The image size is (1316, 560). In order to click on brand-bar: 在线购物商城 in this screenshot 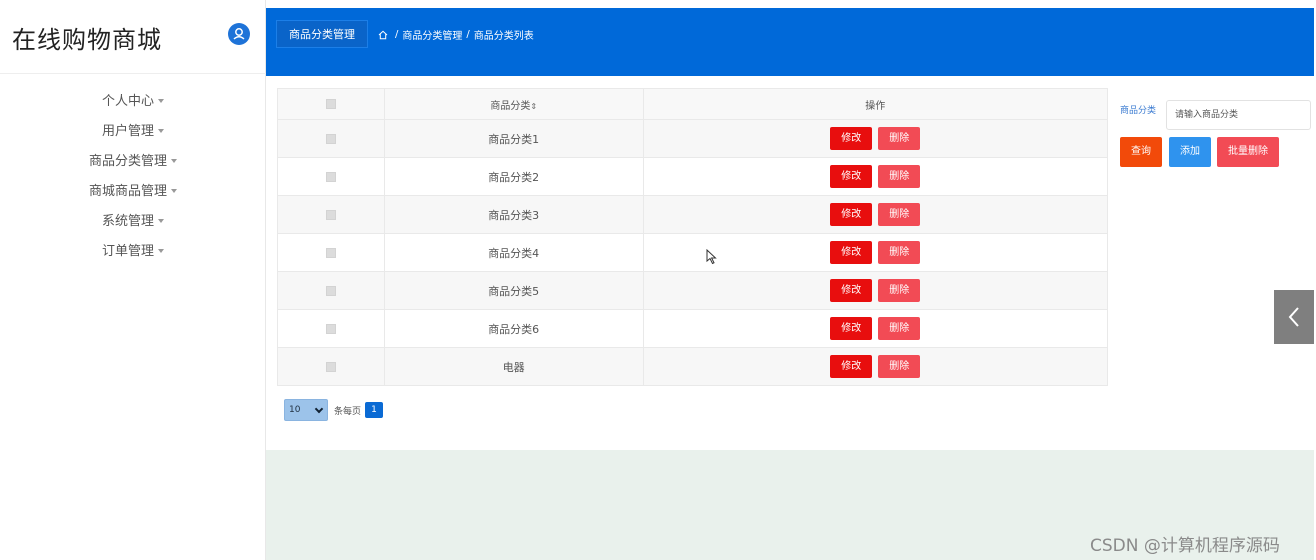, I will do `click(133, 37)`.